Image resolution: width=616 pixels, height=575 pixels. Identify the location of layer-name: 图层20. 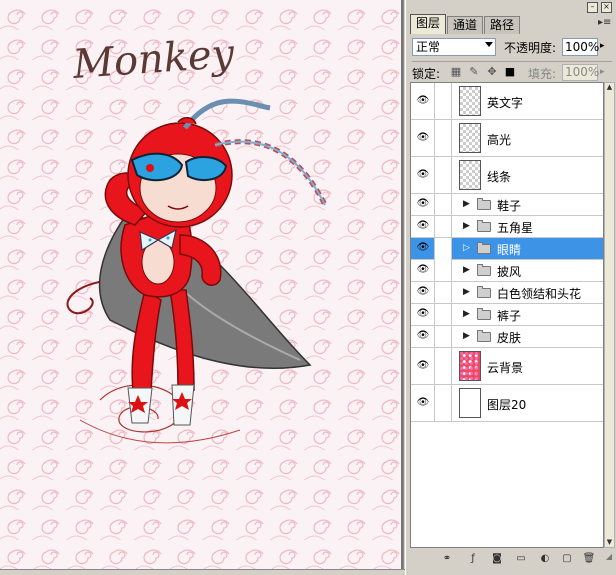
(507, 405).